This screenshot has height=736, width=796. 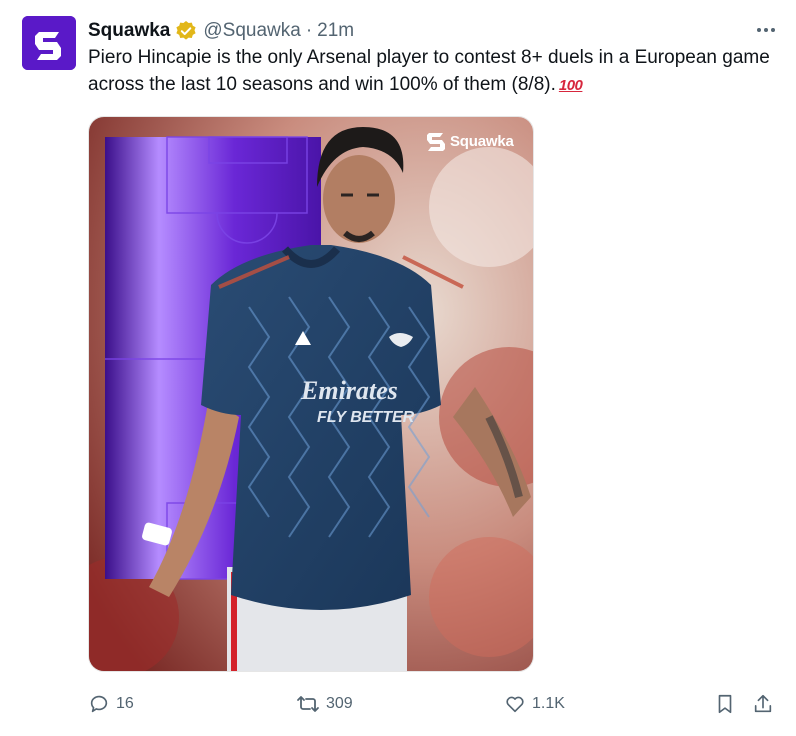 I want to click on squawka-logo-icon, so click(x=49, y=43).